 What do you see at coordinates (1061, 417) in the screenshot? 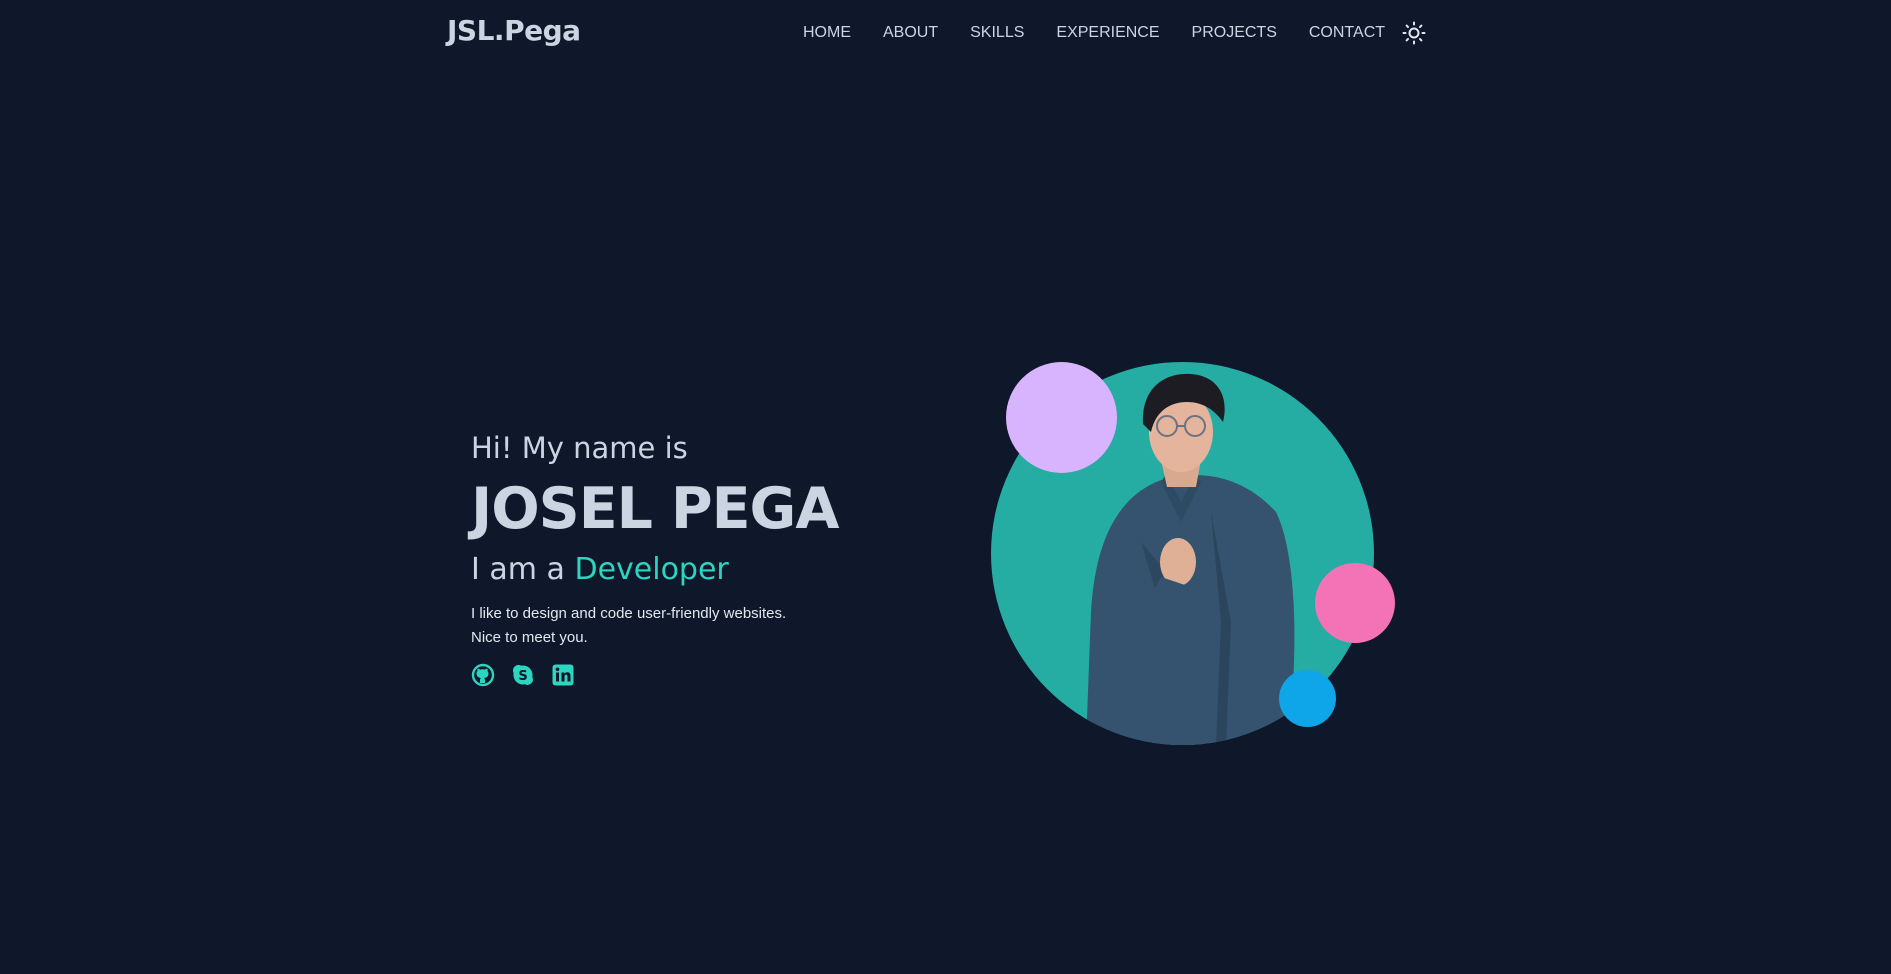
I see `decorative-circle-violet` at bounding box center [1061, 417].